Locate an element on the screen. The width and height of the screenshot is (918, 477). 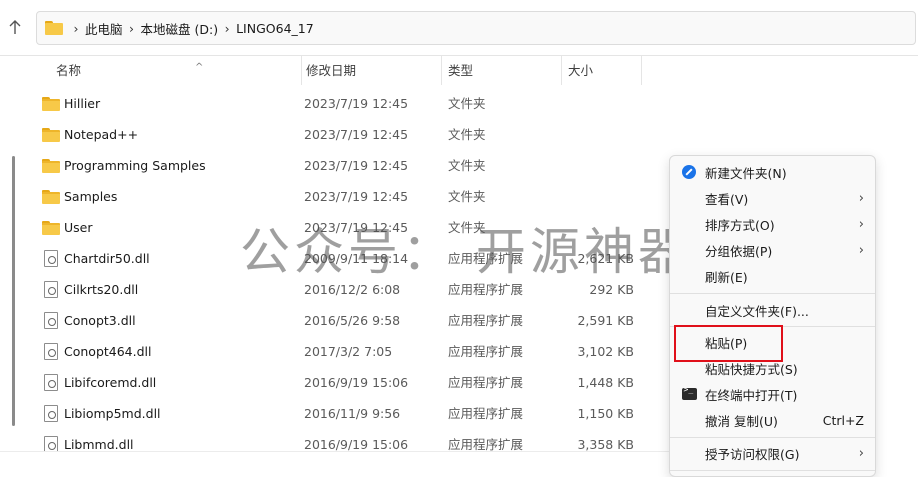
file-row: Programming Samples 2023/7/19 12:45 文件夹 is located at coordinates (347, 165).